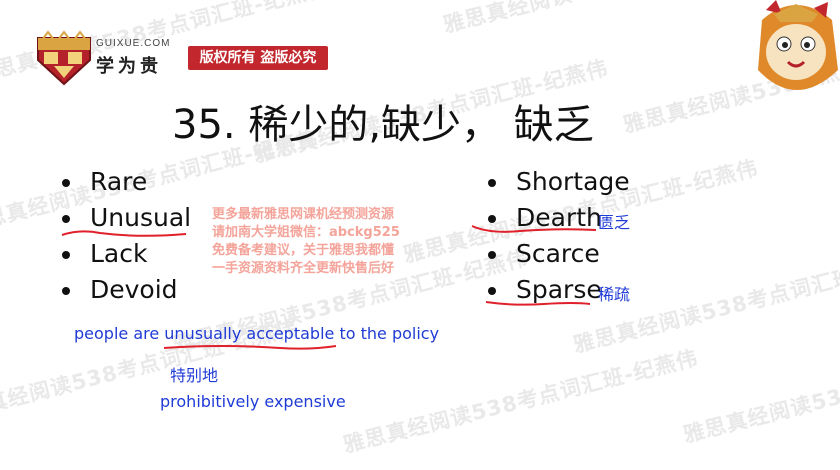 This screenshot has width=840, height=470. I want to click on term-shortage: Shortage, so click(573, 181).